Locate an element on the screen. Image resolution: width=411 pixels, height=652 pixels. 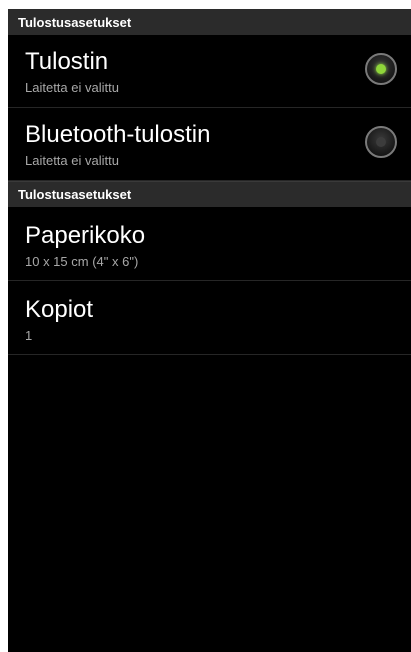
printer-option-title: Tulostin is located at coordinates (67, 61).